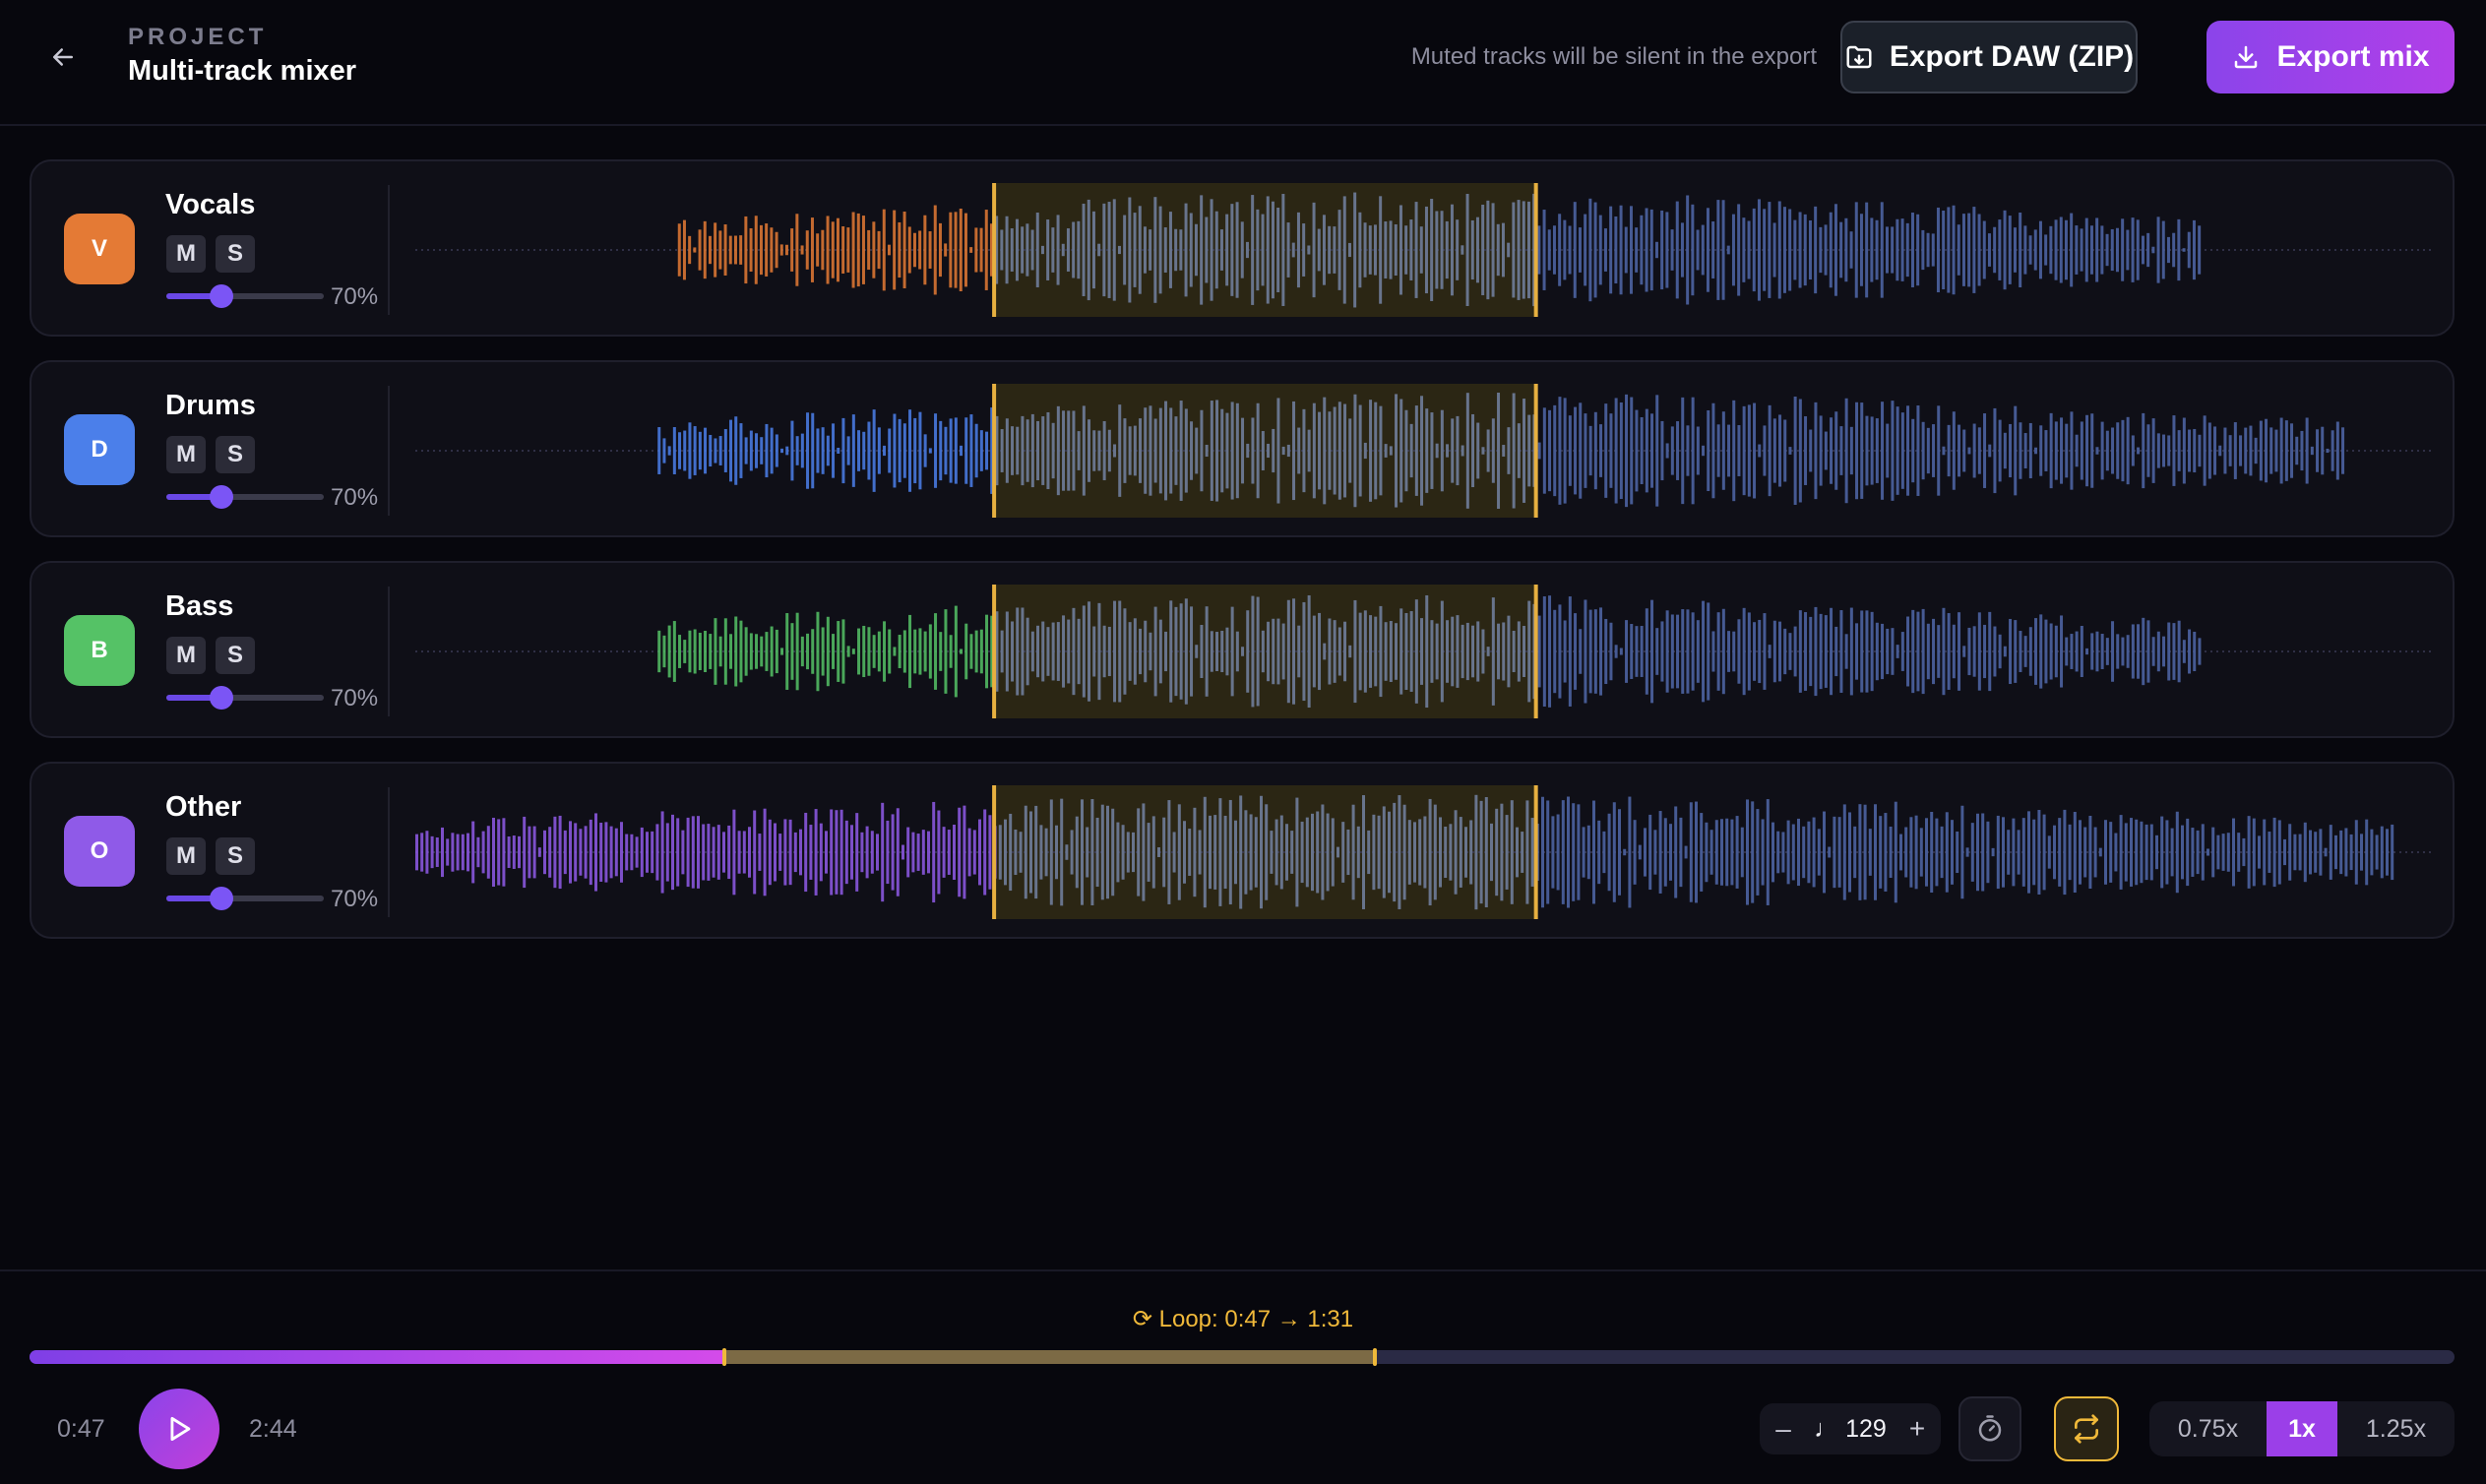 The width and height of the screenshot is (2486, 1484). I want to click on export-daw-label: Export DAW (ZIP), so click(2012, 57).